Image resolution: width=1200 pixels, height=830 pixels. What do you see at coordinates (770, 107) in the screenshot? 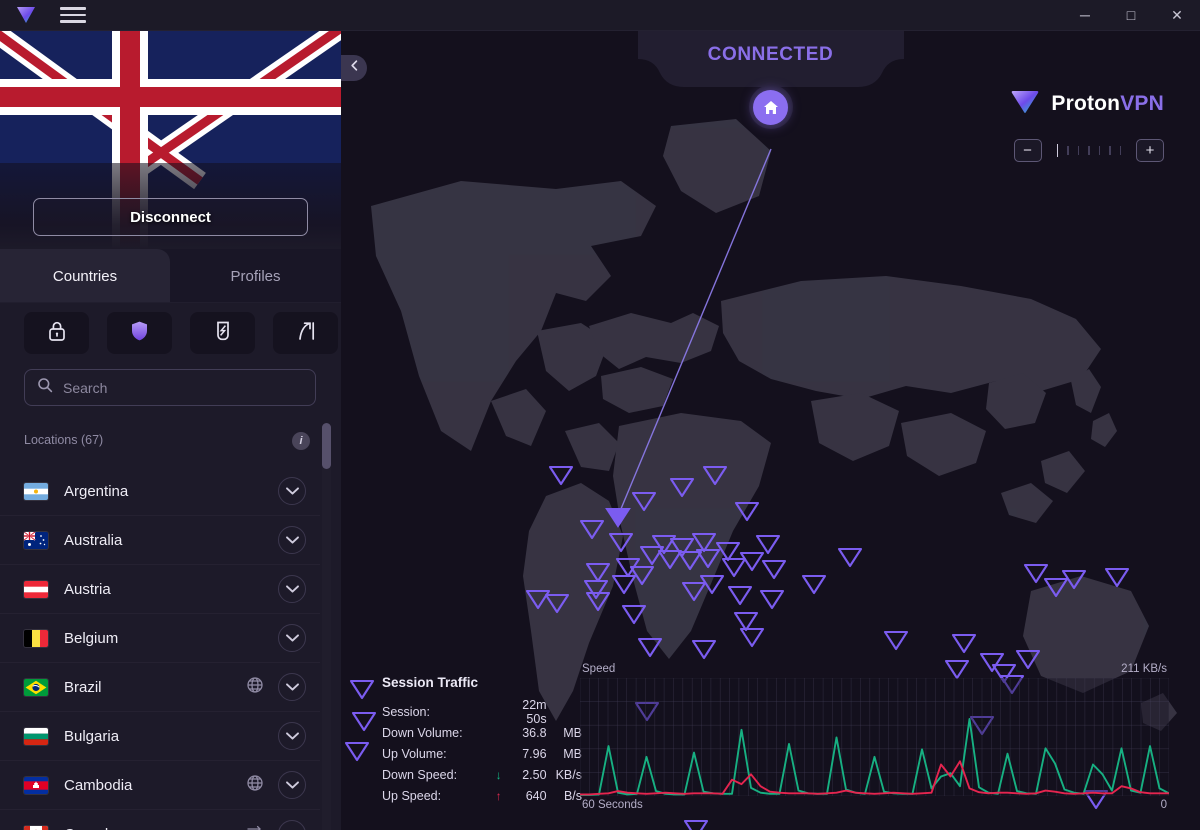
I see `home-marker` at bounding box center [770, 107].